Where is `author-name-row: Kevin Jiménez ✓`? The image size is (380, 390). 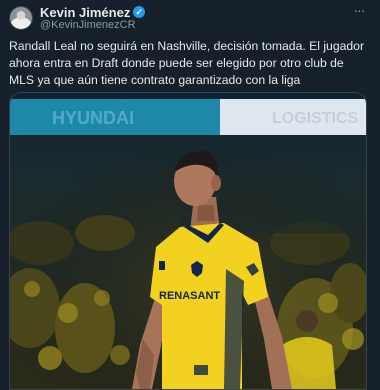
author-name-row: Kevin Jiménez ✓ is located at coordinates (93, 12).